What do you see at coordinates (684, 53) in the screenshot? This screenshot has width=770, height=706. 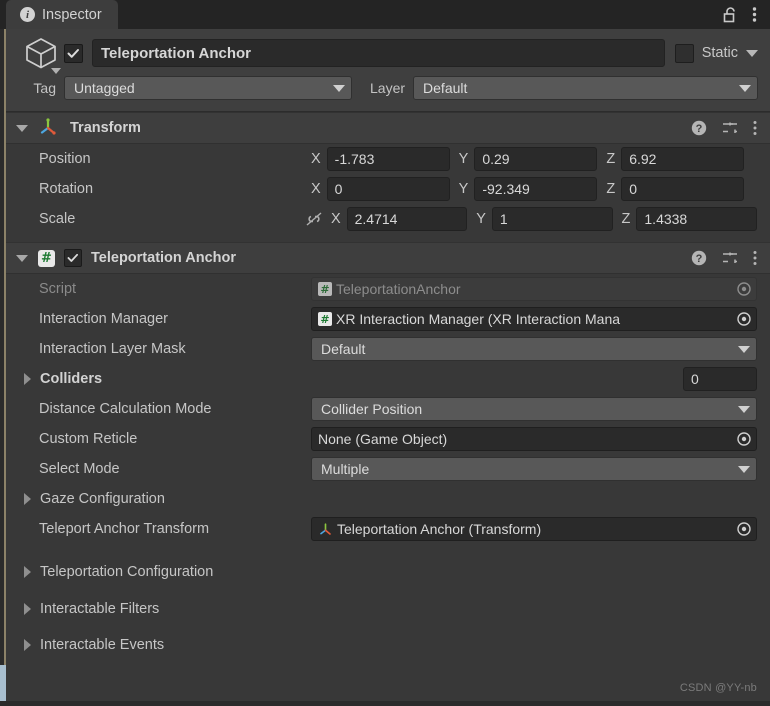 I see `static-checkbox` at bounding box center [684, 53].